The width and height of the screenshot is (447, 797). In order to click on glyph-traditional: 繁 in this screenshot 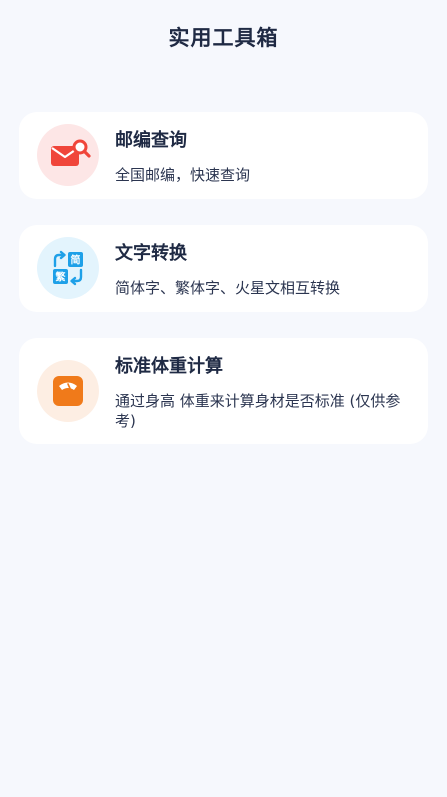, I will do `click(61, 277)`.